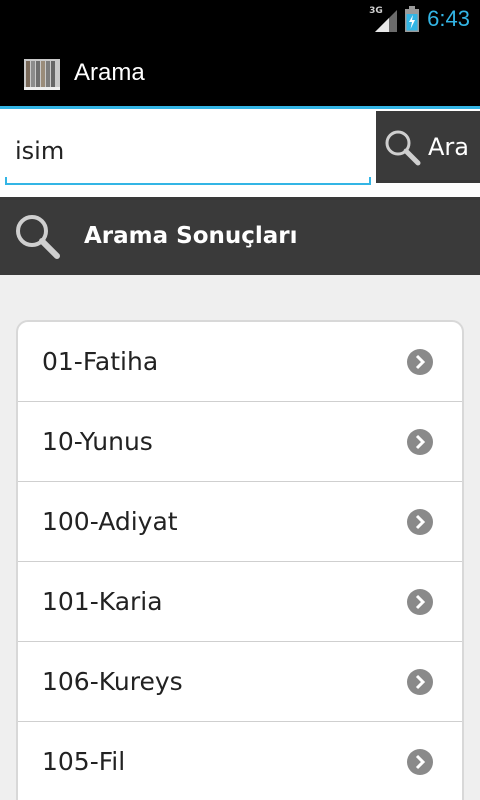 Image resolution: width=480 pixels, height=800 pixels. Describe the element at coordinates (109, 72) in the screenshot. I see `page-title: Arama` at that location.